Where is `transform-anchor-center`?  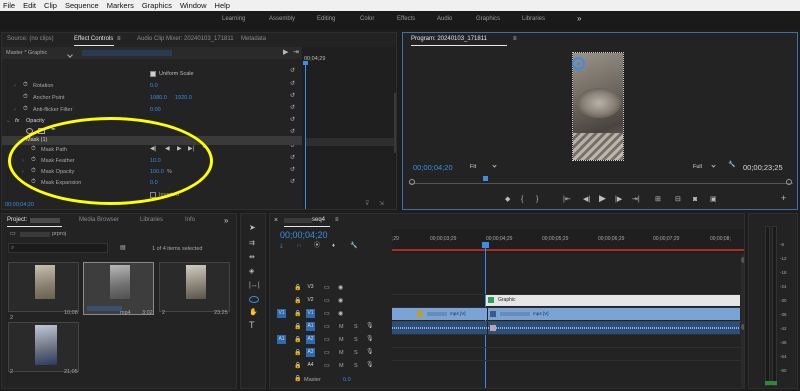
transform-anchor-center is located at coordinates (578, 63).